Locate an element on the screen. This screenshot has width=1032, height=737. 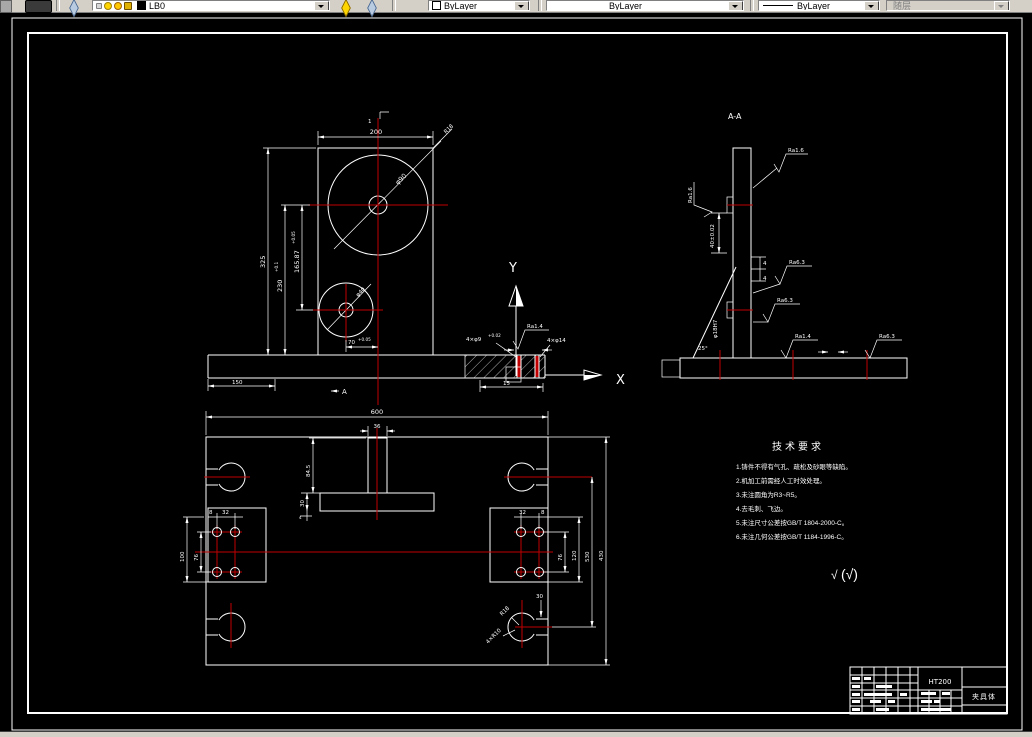
dim-center-distance-tol: +0.05 is located at coordinates (293, 237).